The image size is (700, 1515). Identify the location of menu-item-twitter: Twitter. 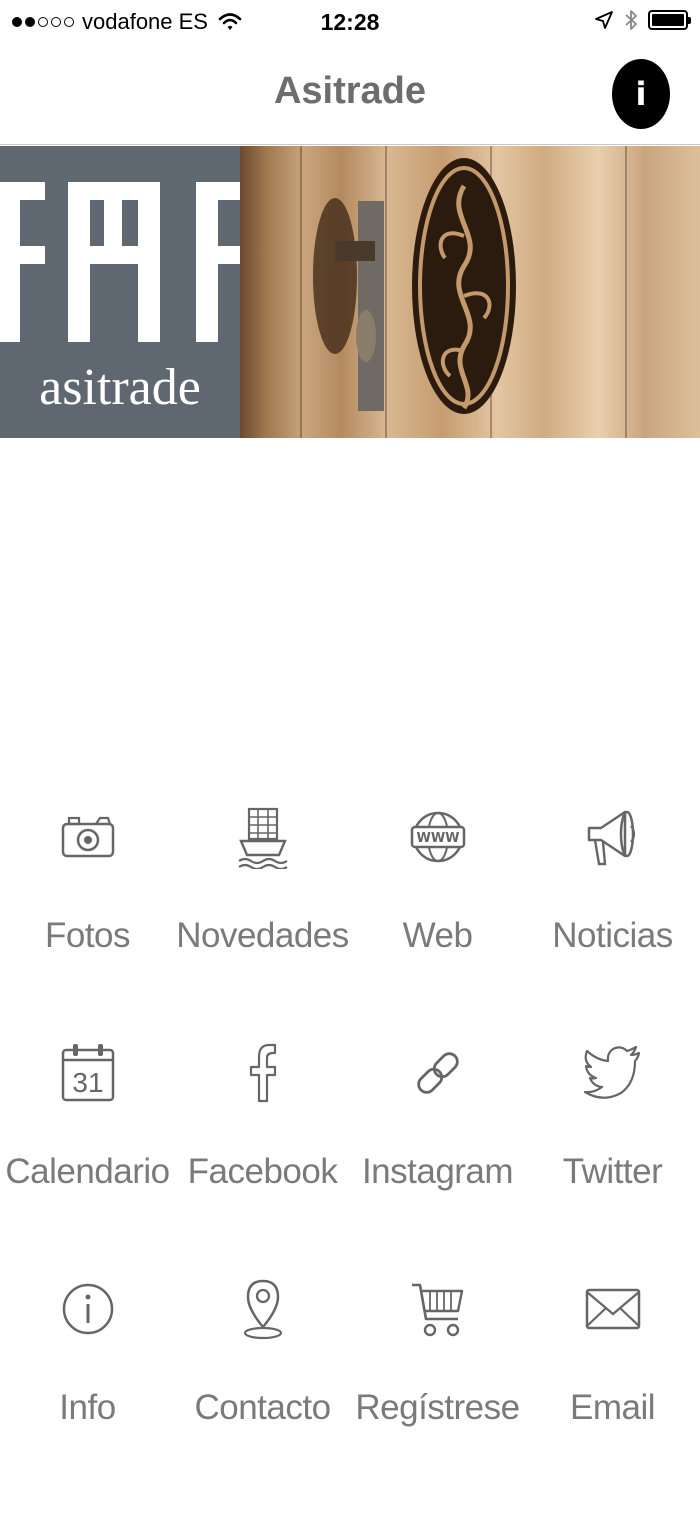
(612, 1144).